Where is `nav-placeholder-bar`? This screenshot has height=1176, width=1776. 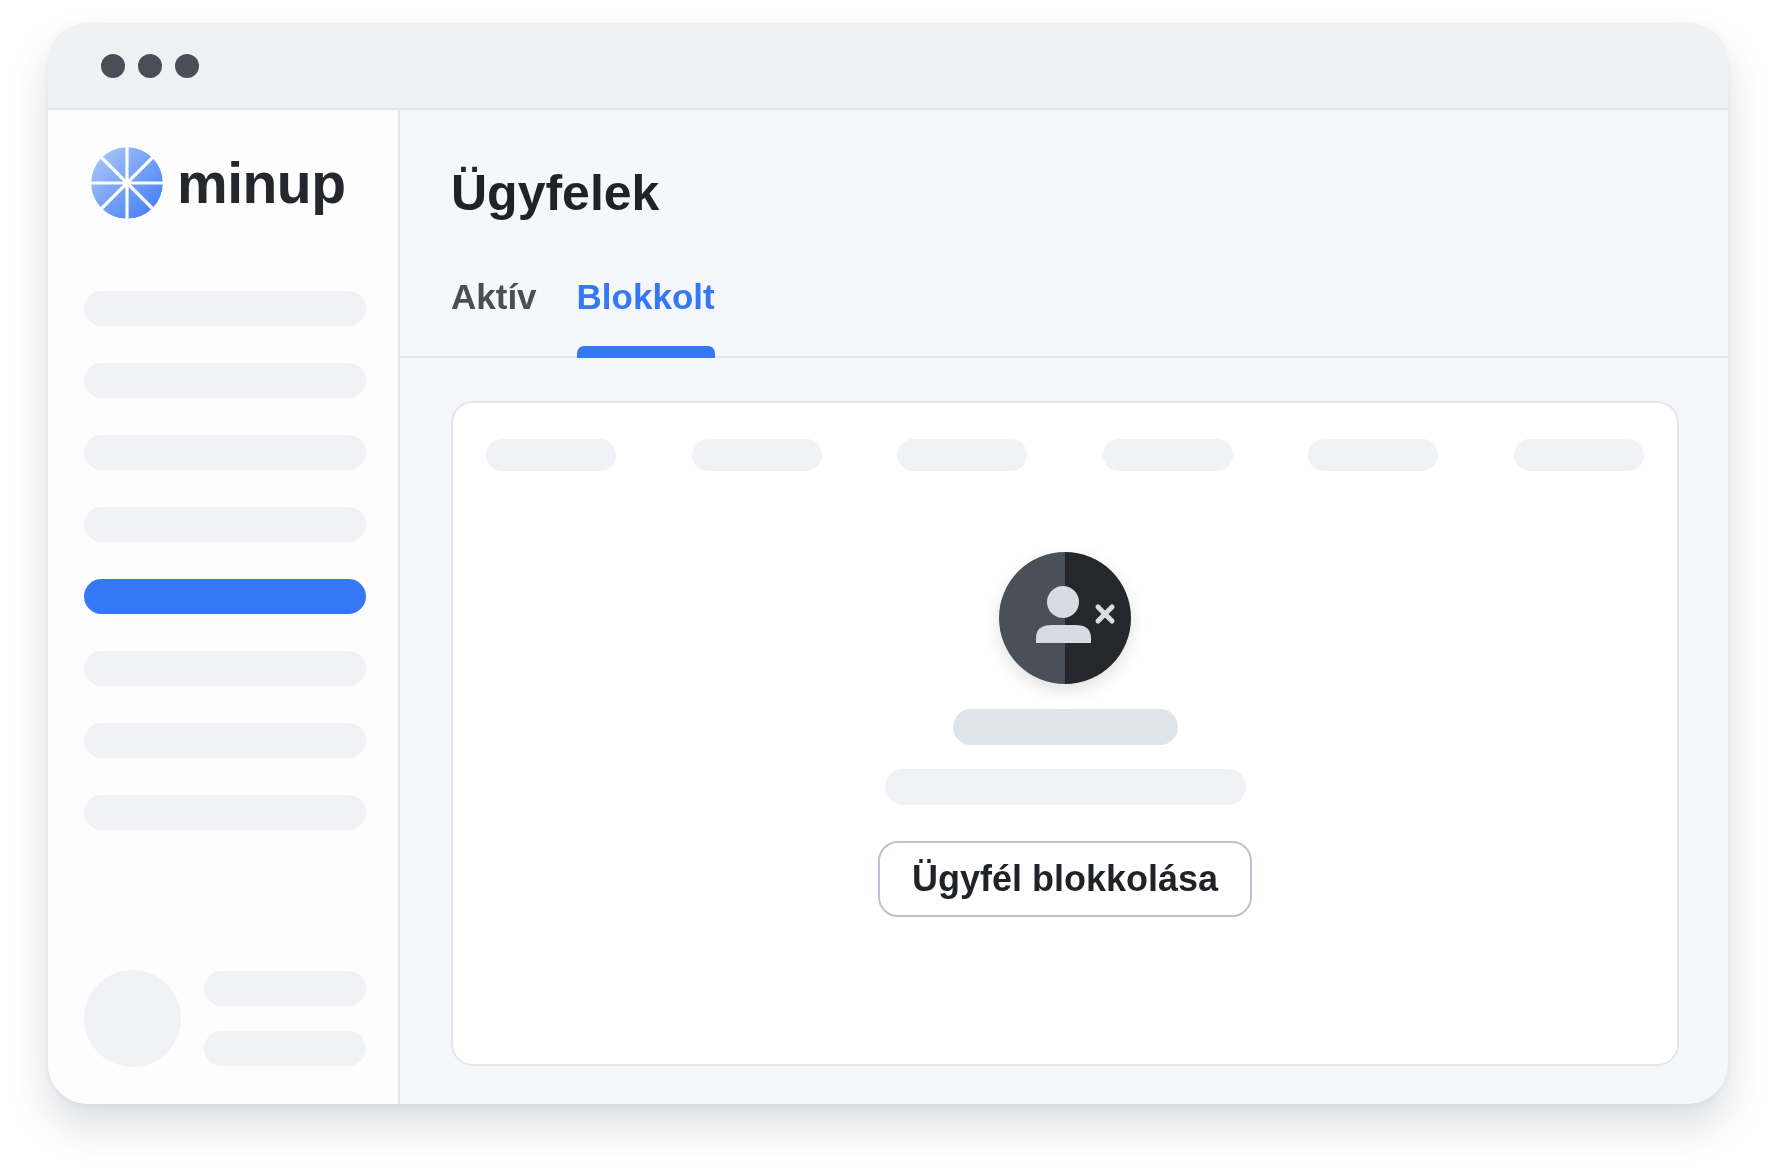
nav-placeholder-bar is located at coordinates (225, 596).